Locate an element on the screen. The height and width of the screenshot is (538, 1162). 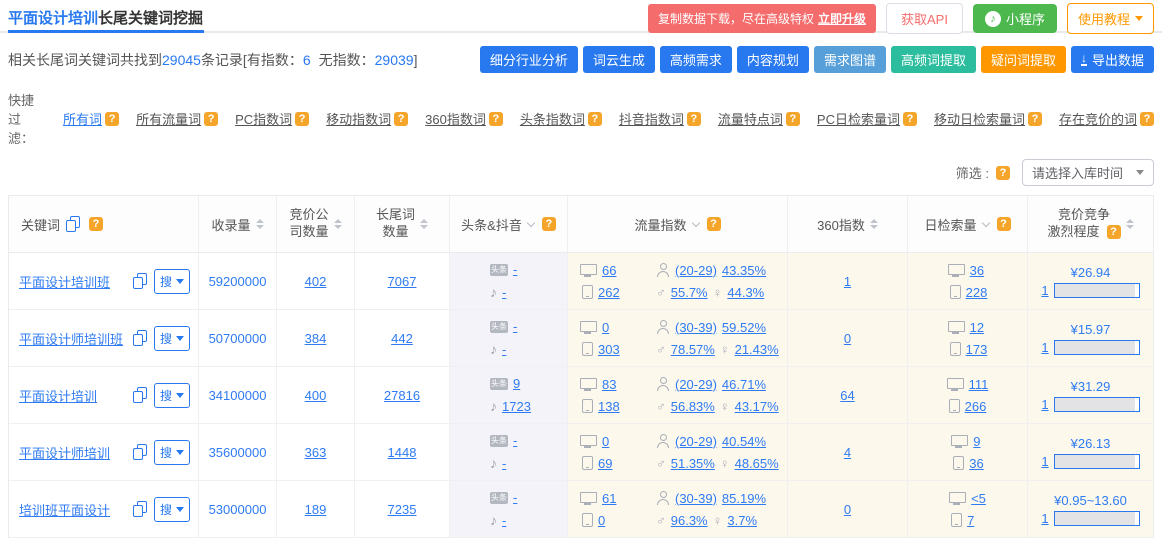
male-percent-link: 51.35% is located at coordinates (693, 463).